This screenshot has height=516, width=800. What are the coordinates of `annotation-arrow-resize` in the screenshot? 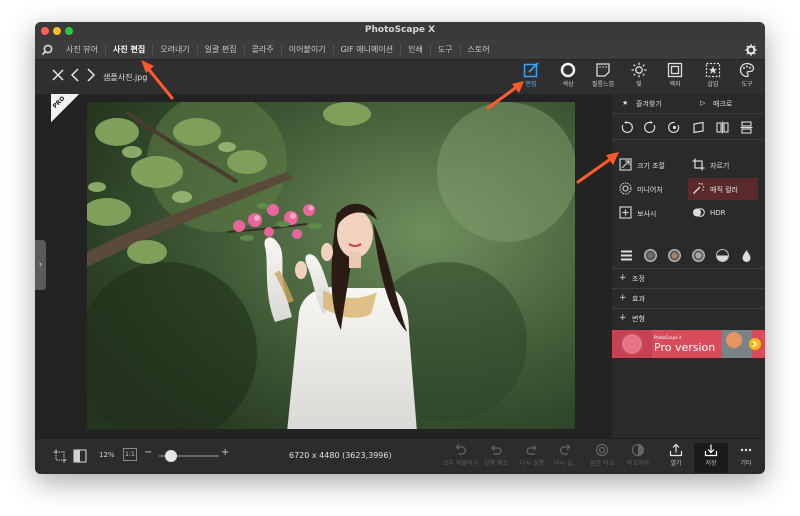 It's located at (597, 168).